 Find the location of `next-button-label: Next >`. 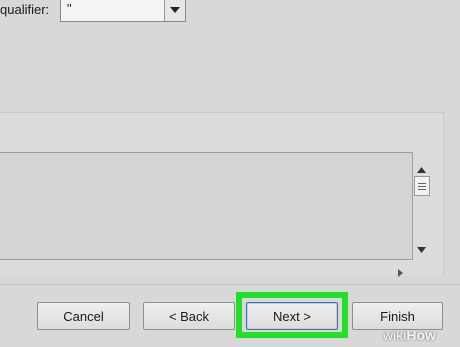

next-button-label: Next > is located at coordinates (292, 316).